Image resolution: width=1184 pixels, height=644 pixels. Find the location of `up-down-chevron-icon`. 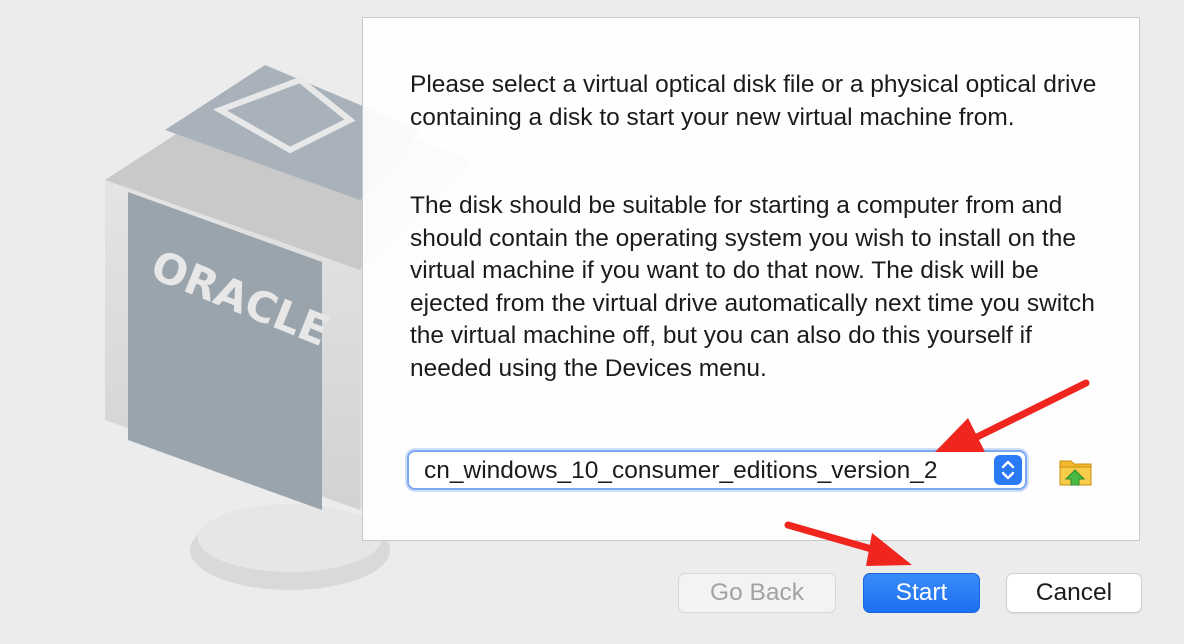

up-down-chevron-icon is located at coordinates (1008, 470).